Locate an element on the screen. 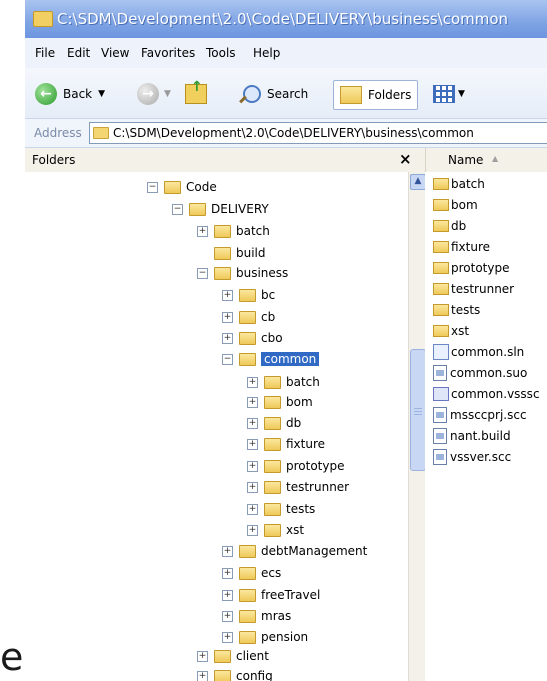 The image size is (547, 681). tree-item: + cb is located at coordinates (248, 317).